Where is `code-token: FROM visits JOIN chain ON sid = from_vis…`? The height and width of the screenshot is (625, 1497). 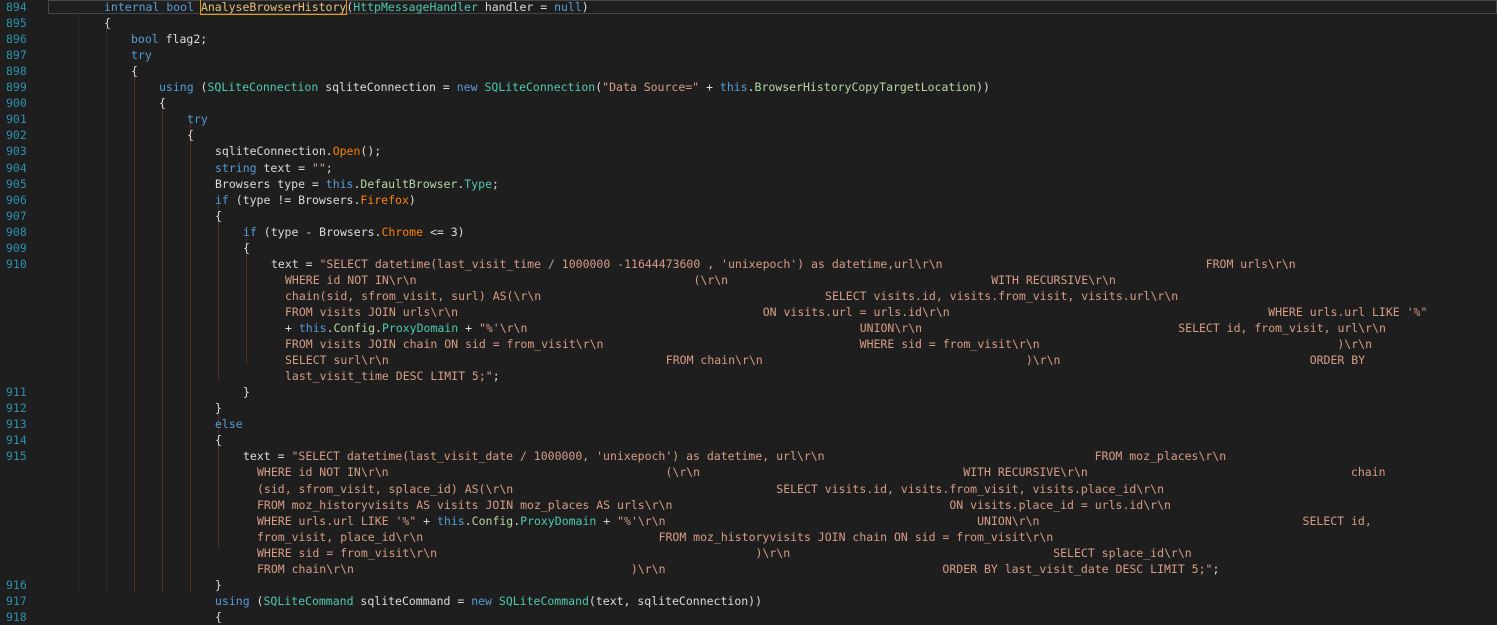
code-token: FROM visits JOIN chain ON sid = from_vis… is located at coordinates (829, 344).